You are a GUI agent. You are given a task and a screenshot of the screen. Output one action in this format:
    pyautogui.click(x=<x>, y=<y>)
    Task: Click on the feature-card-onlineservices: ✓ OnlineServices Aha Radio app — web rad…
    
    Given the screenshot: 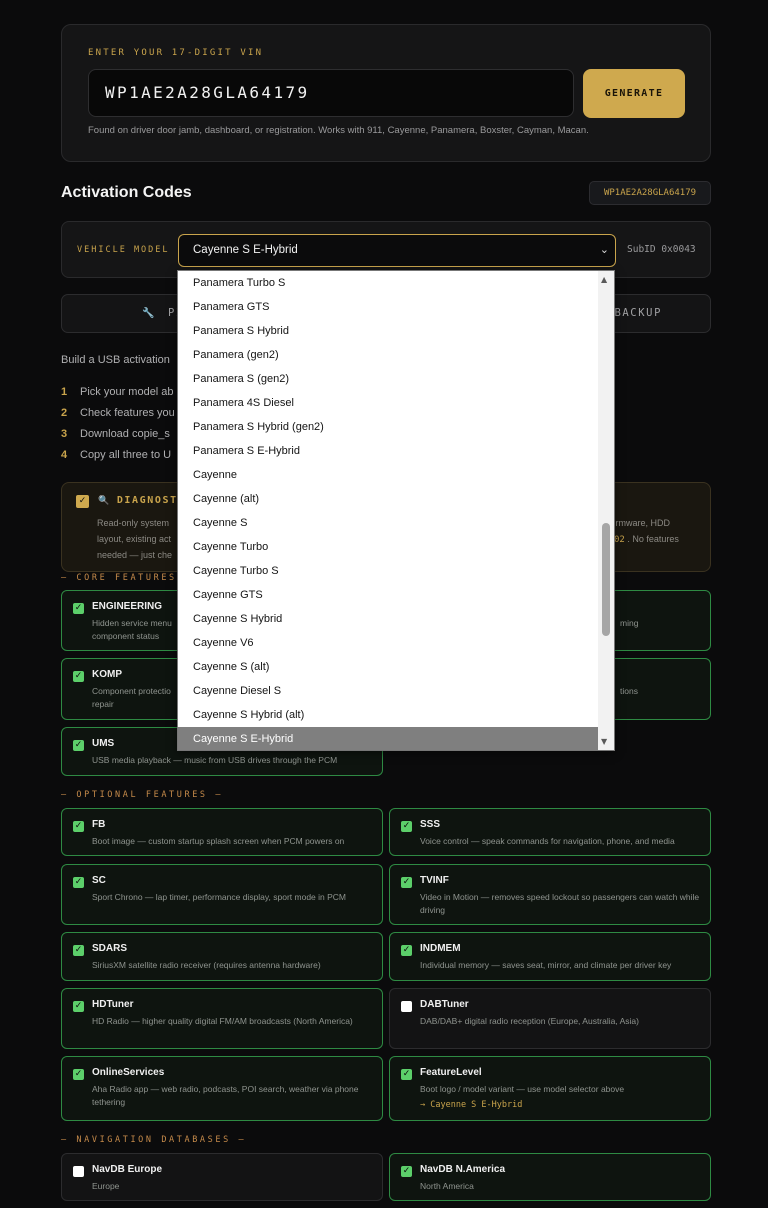 What is the action you would take?
    pyautogui.click(x=222, y=1088)
    